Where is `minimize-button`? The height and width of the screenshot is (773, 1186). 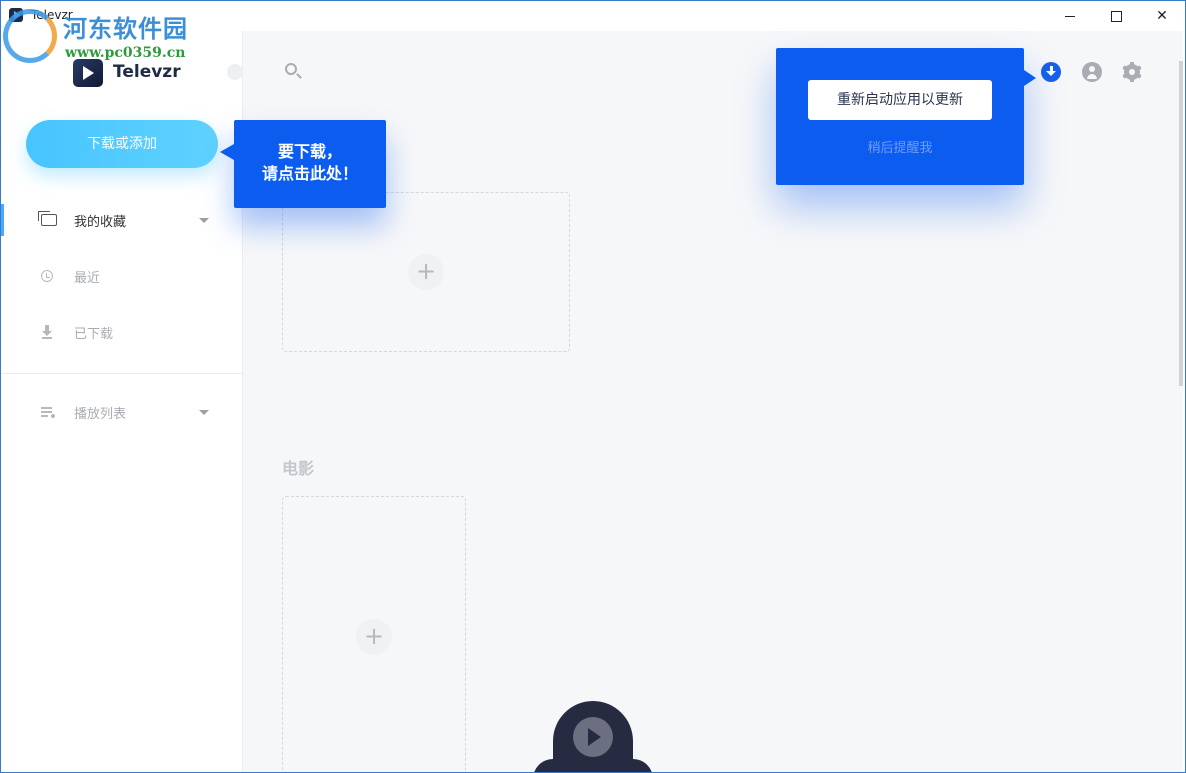 minimize-button is located at coordinates (1070, 16).